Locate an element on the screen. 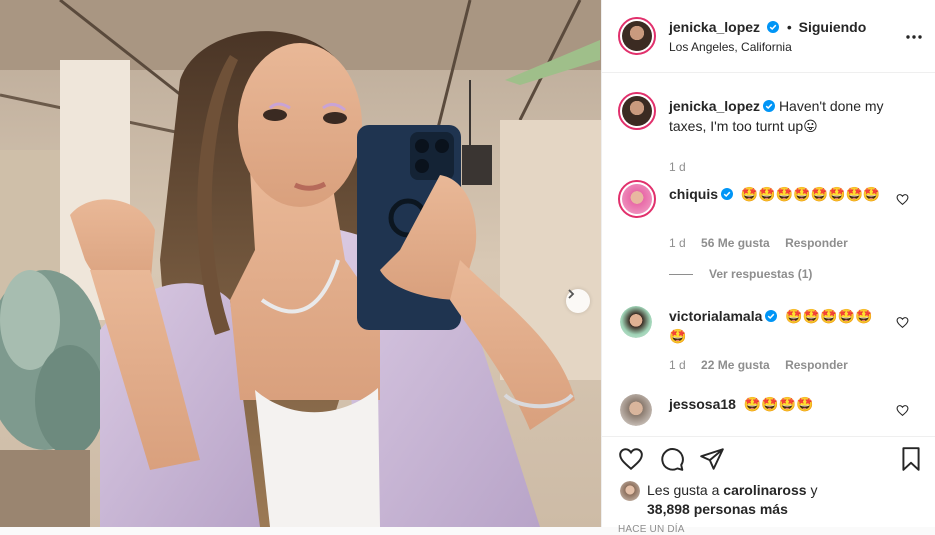 The image size is (935, 535). next-photo-button is located at coordinates (578, 301).